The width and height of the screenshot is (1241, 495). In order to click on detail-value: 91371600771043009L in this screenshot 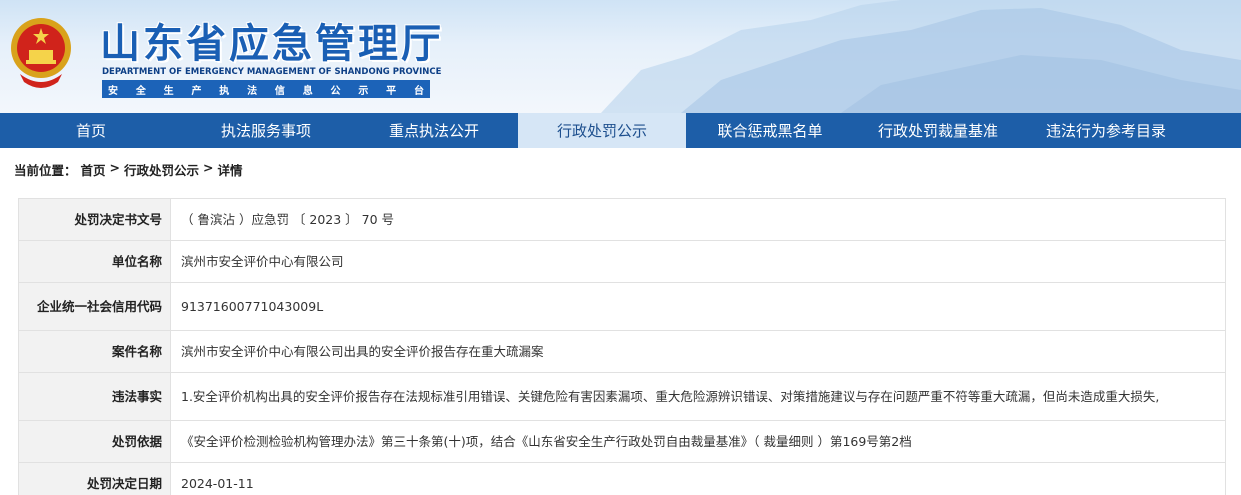, I will do `click(697, 306)`.